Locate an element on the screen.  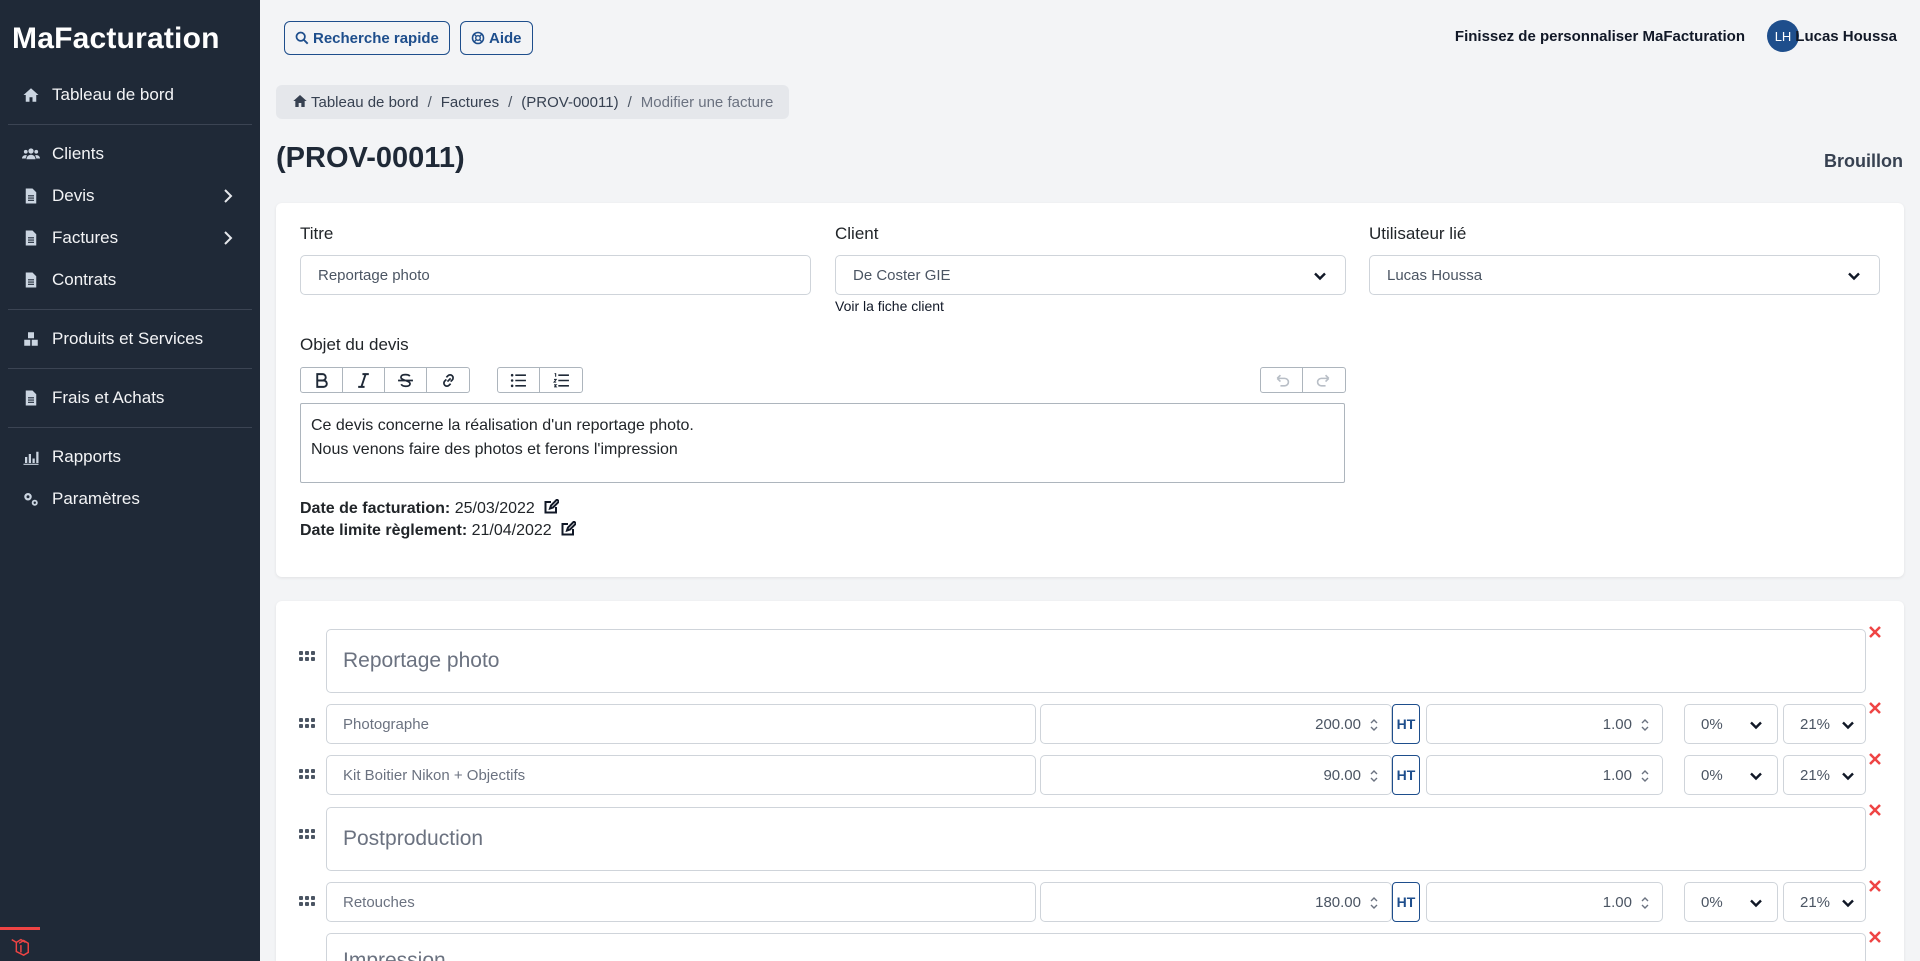
customize-link: Finissez de personnaliser MaFacturation is located at coordinates (1600, 36).